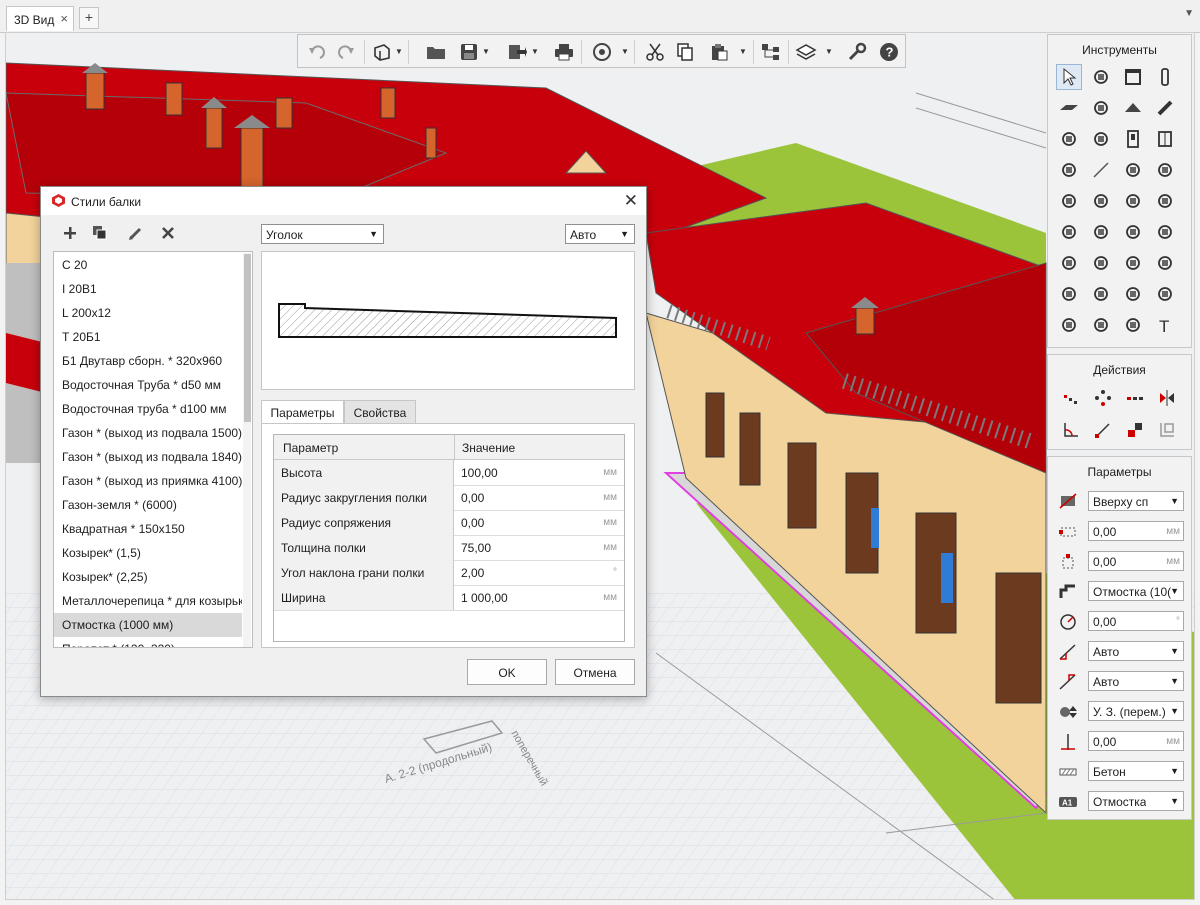  What do you see at coordinates (1165, 108) in the screenshot?
I see `beam-icon` at bounding box center [1165, 108].